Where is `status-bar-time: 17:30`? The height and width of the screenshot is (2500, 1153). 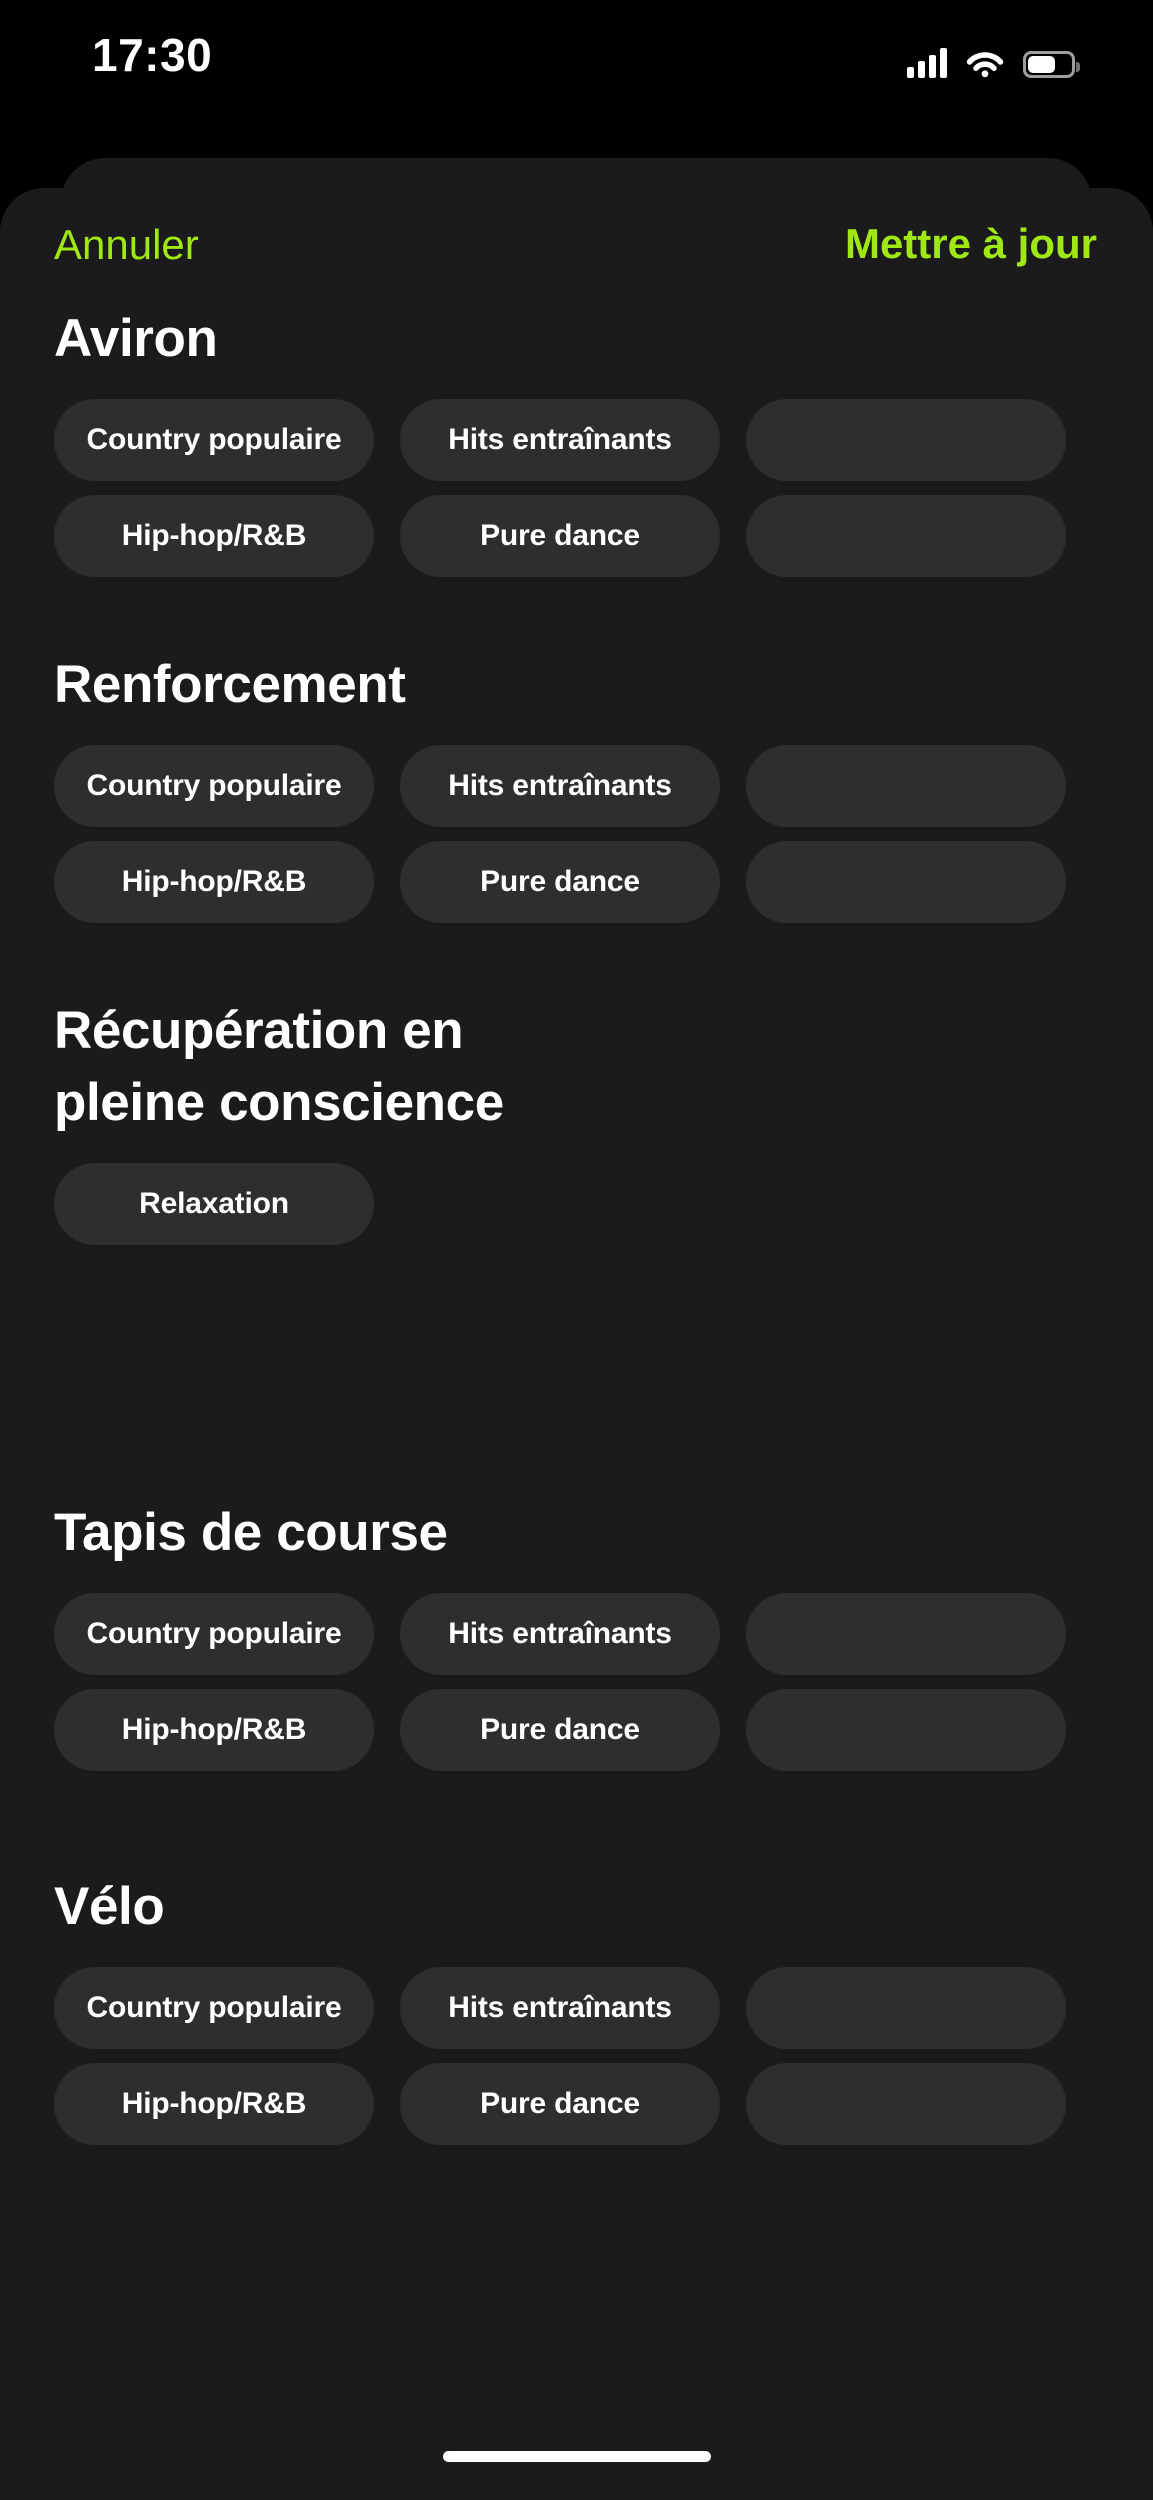 status-bar-time: 17:30 is located at coordinates (152, 55).